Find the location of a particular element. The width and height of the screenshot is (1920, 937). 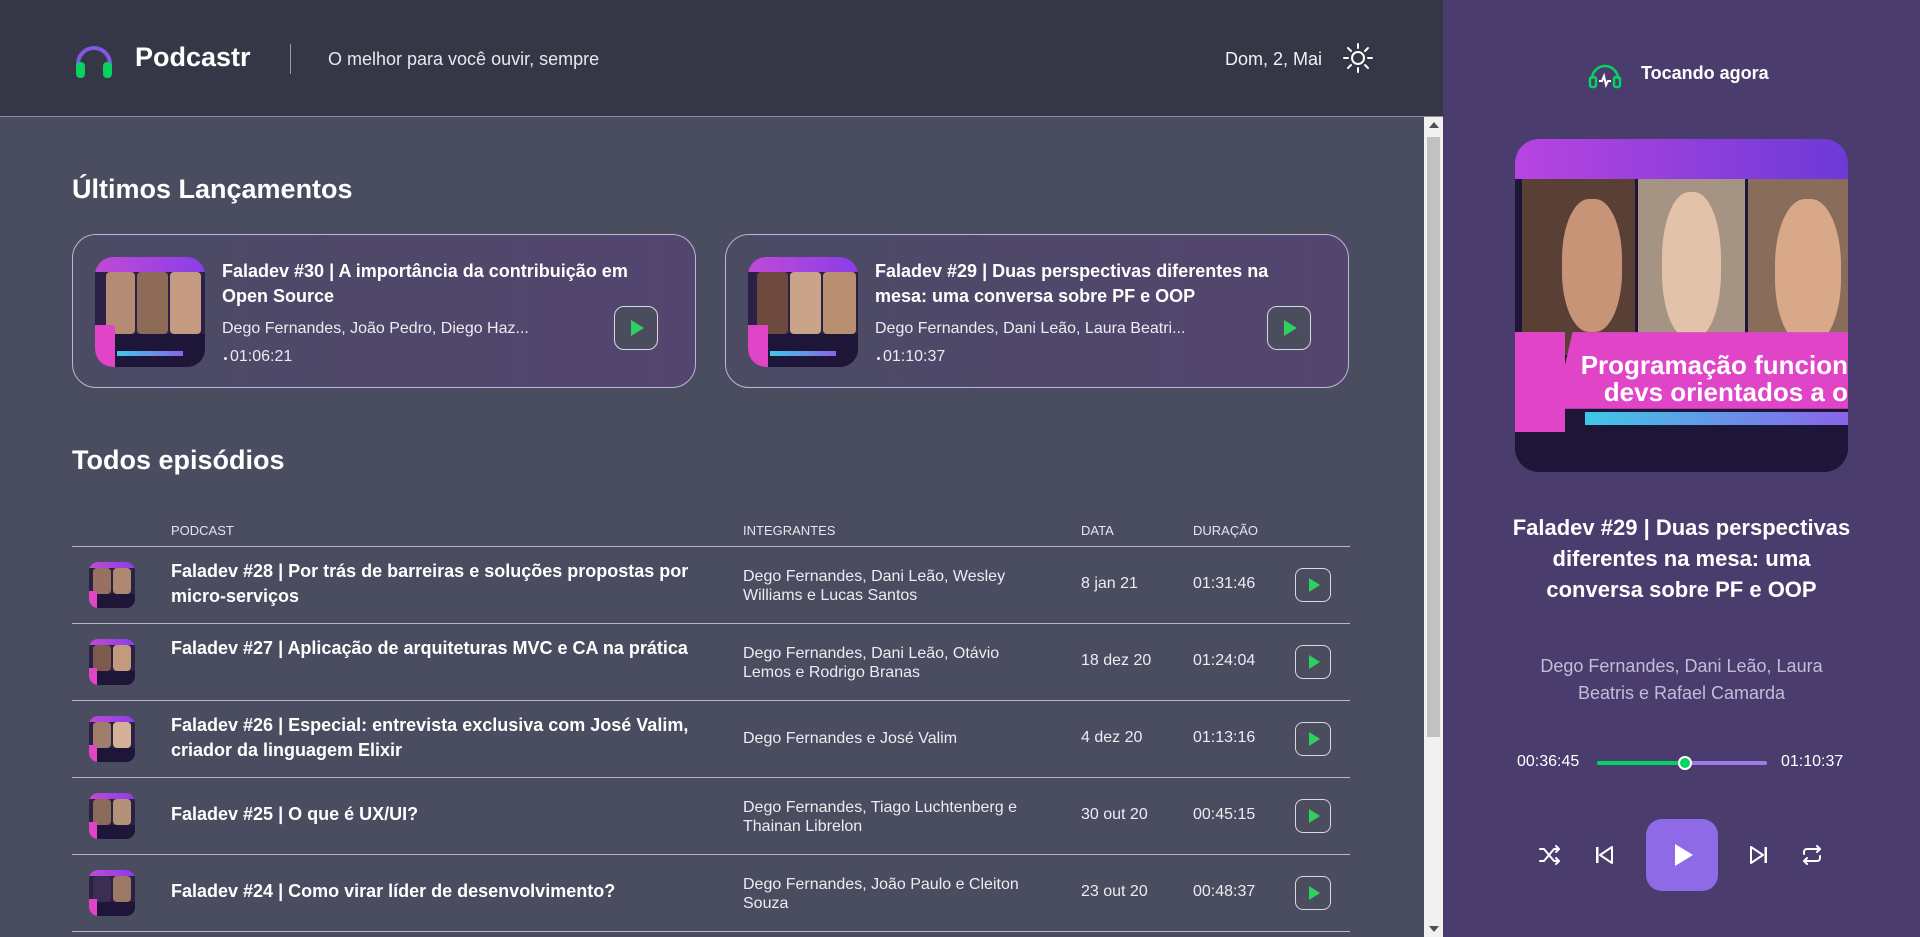

next-icon is located at coordinates (1759, 855).